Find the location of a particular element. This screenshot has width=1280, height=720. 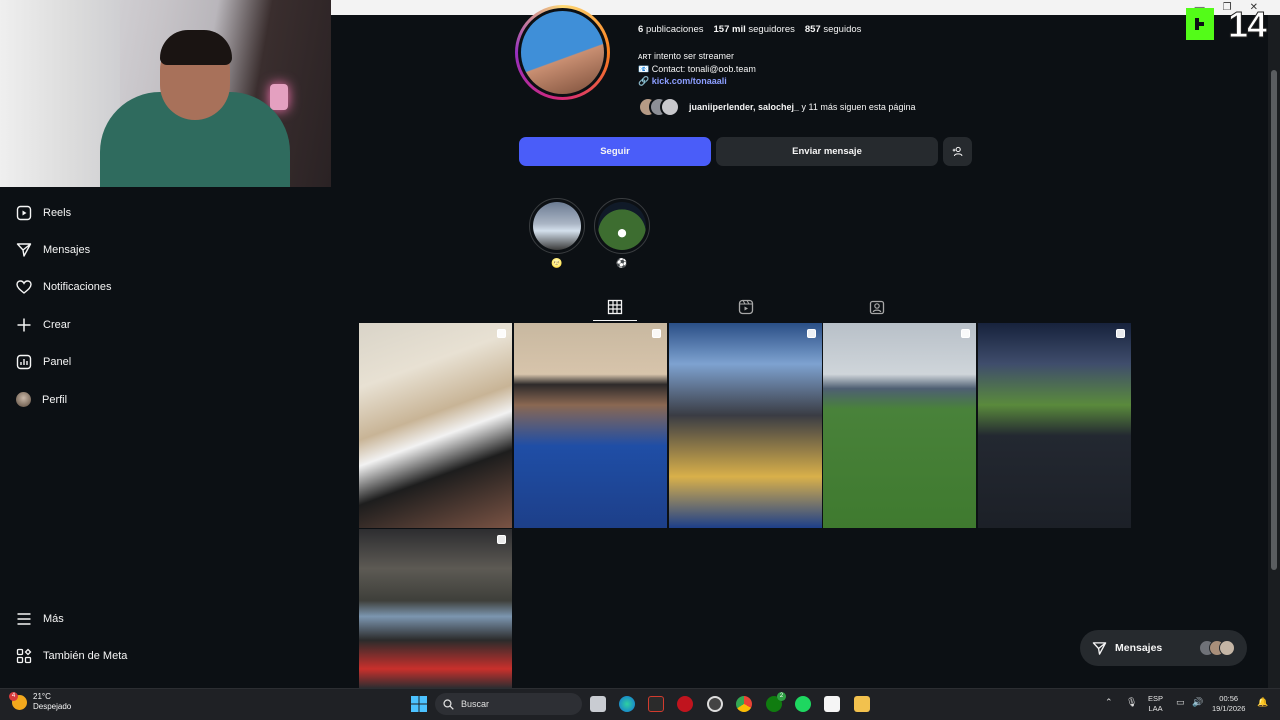

active-tab-indicator is located at coordinates (615, 320).